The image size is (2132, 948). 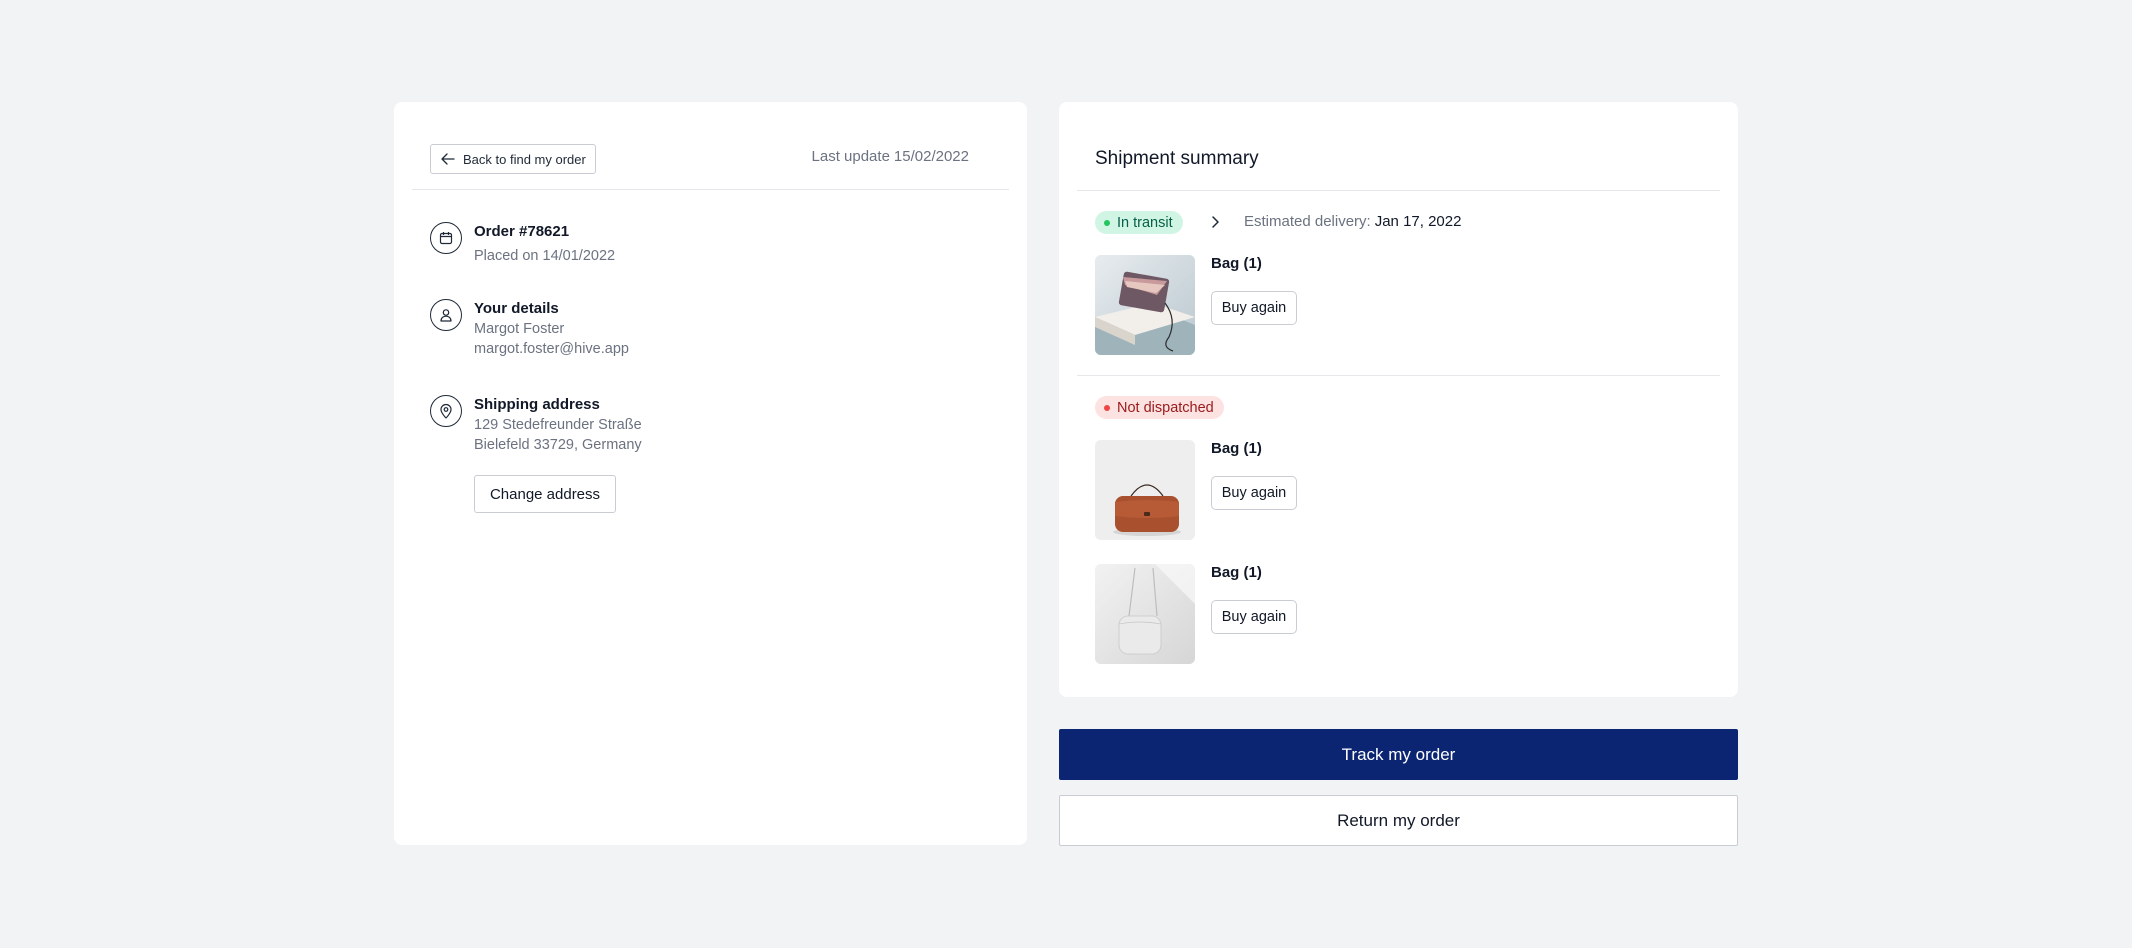 What do you see at coordinates (524, 159) in the screenshot?
I see `back-button-label: Back to find my order` at bounding box center [524, 159].